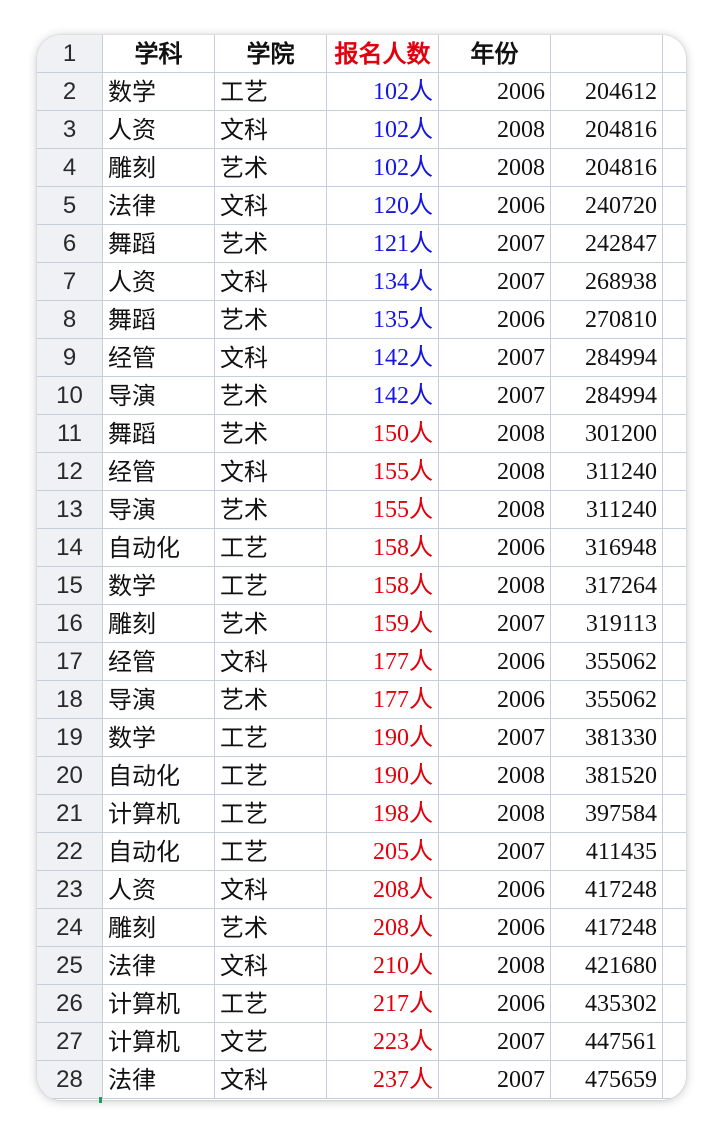 The height and width of the screenshot is (1138, 722). What do you see at coordinates (383, 852) in the screenshot?
I see `cell-enrollment: 205人` at bounding box center [383, 852].